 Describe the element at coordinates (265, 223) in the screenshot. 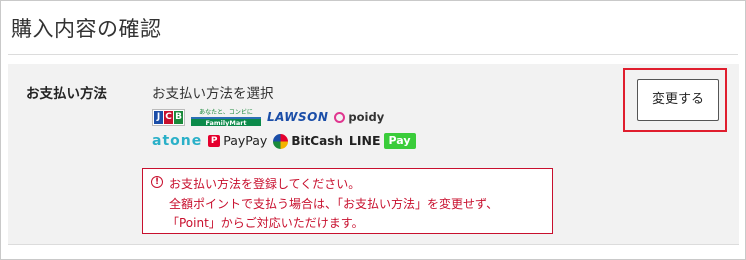

I see `error-text-line-3: 「Point」からご対応いただけます。` at that location.